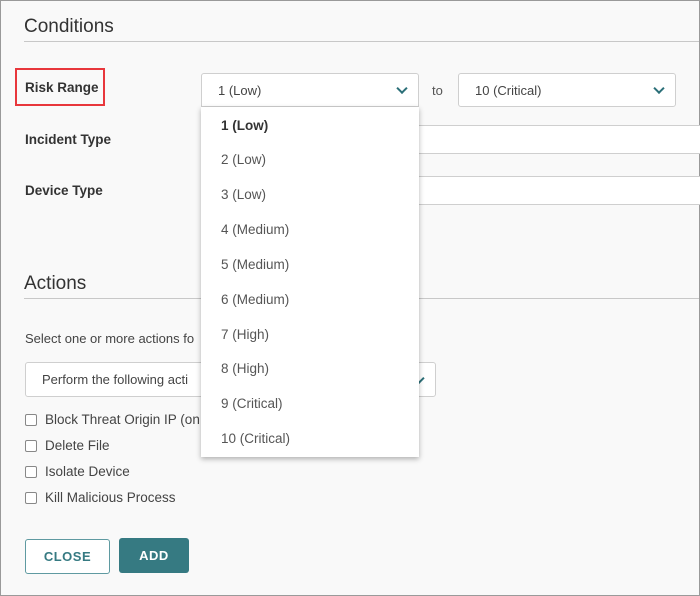  Describe the element at coordinates (255, 264) in the screenshot. I see `menu-option: 5 (Medium)` at that location.